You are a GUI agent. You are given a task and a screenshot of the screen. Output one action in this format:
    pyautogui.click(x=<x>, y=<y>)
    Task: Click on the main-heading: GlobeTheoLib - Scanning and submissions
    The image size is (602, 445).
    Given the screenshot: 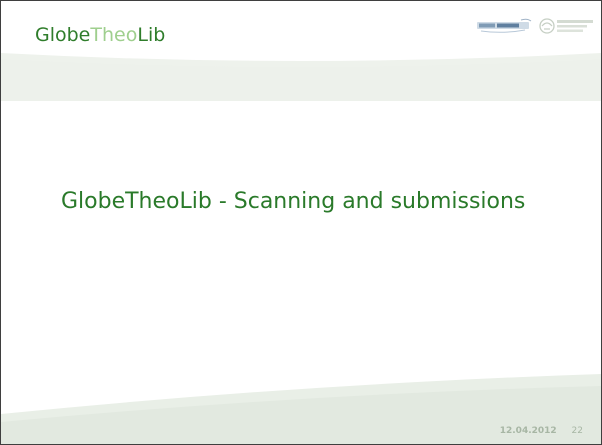 What is the action you would take?
    pyautogui.click(x=293, y=201)
    